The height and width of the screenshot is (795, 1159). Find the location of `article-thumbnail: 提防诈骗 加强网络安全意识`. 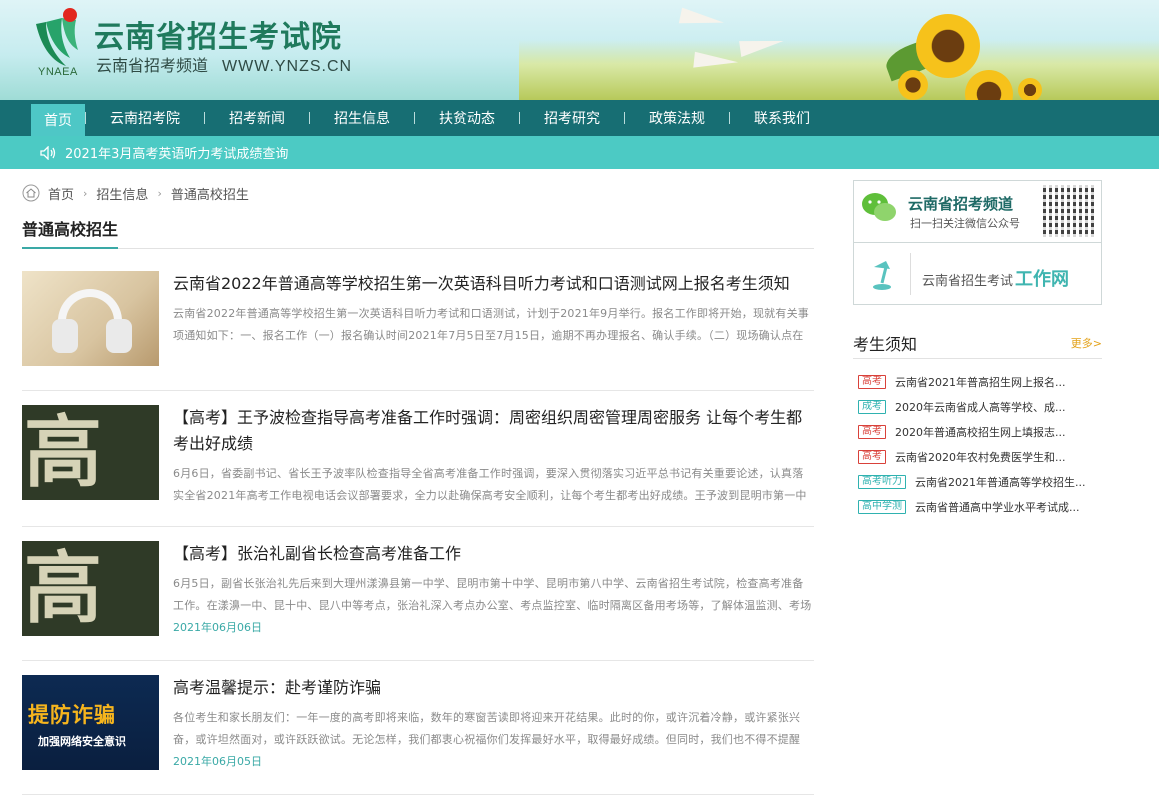

article-thumbnail: 提防诈骗 加强网络安全意识 is located at coordinates (90, 722).